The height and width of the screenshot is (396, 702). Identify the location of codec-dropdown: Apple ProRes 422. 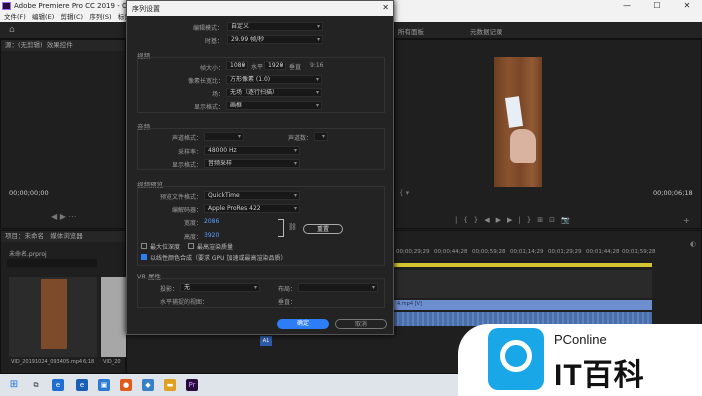
(252, 208).